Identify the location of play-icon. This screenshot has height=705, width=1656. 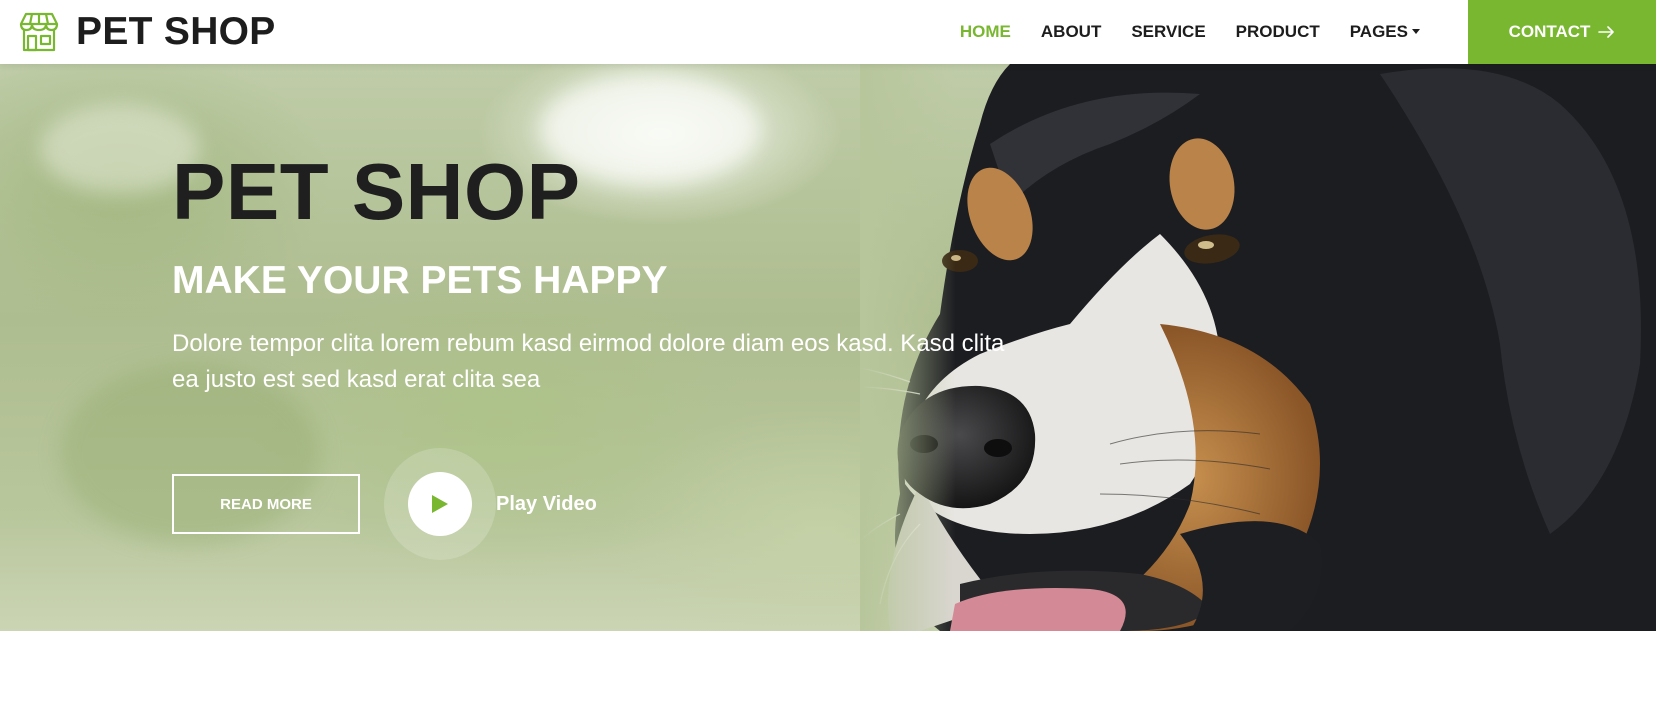
(440, 504).